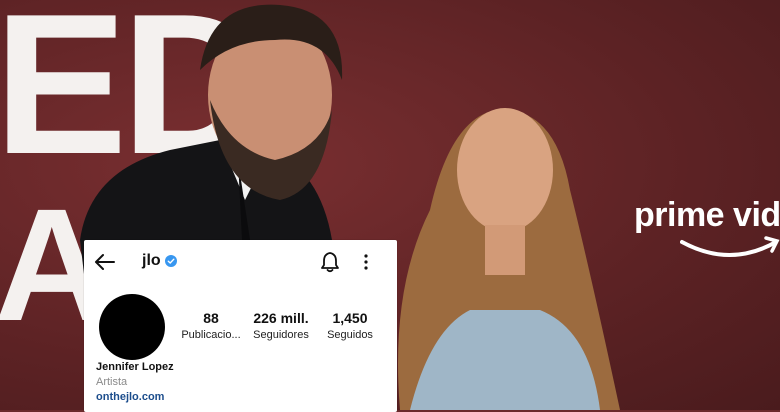 The image size is (780, 412). What do you see at coordinates (170, 261) in the screenshot?
I see `verified-badge-icon` at bounding box center [170, 261].